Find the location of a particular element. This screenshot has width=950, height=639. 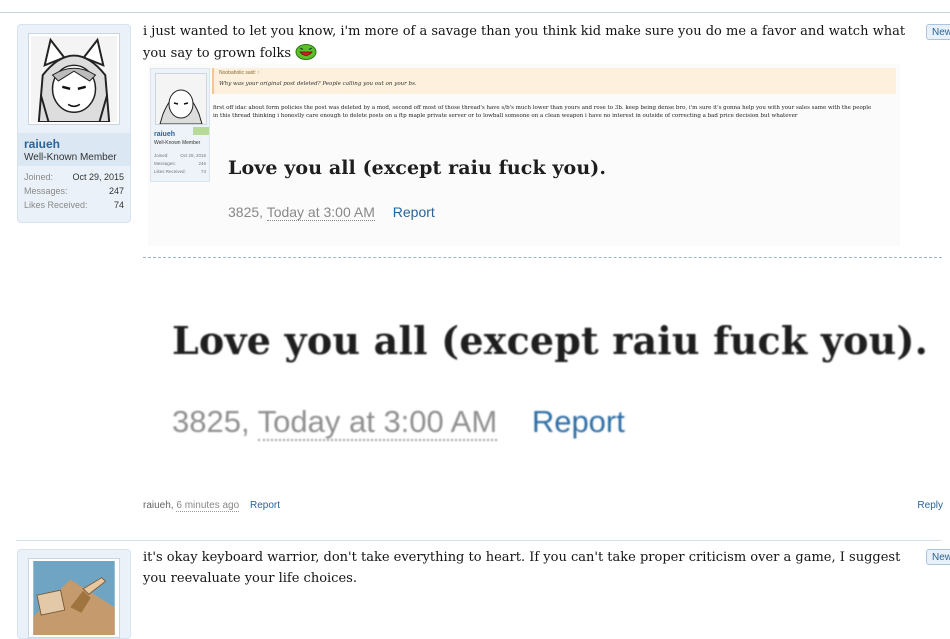

stat-label: Messages: is located at coordinates (46, 191).